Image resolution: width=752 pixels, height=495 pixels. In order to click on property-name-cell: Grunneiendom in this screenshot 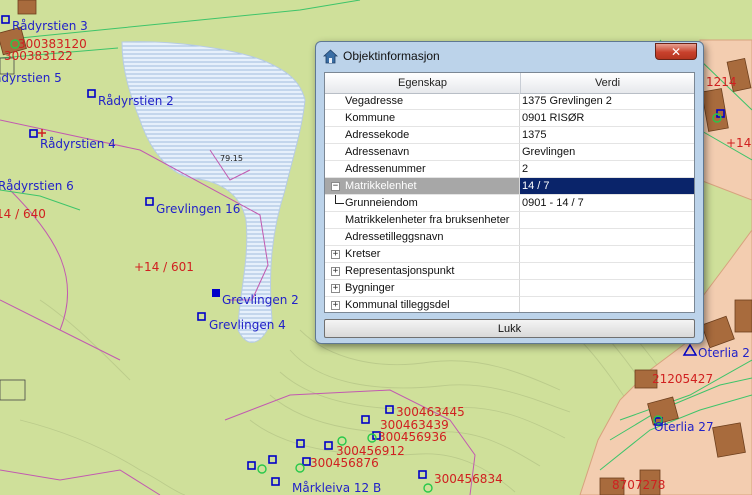, I will do `click(422, 203)`.